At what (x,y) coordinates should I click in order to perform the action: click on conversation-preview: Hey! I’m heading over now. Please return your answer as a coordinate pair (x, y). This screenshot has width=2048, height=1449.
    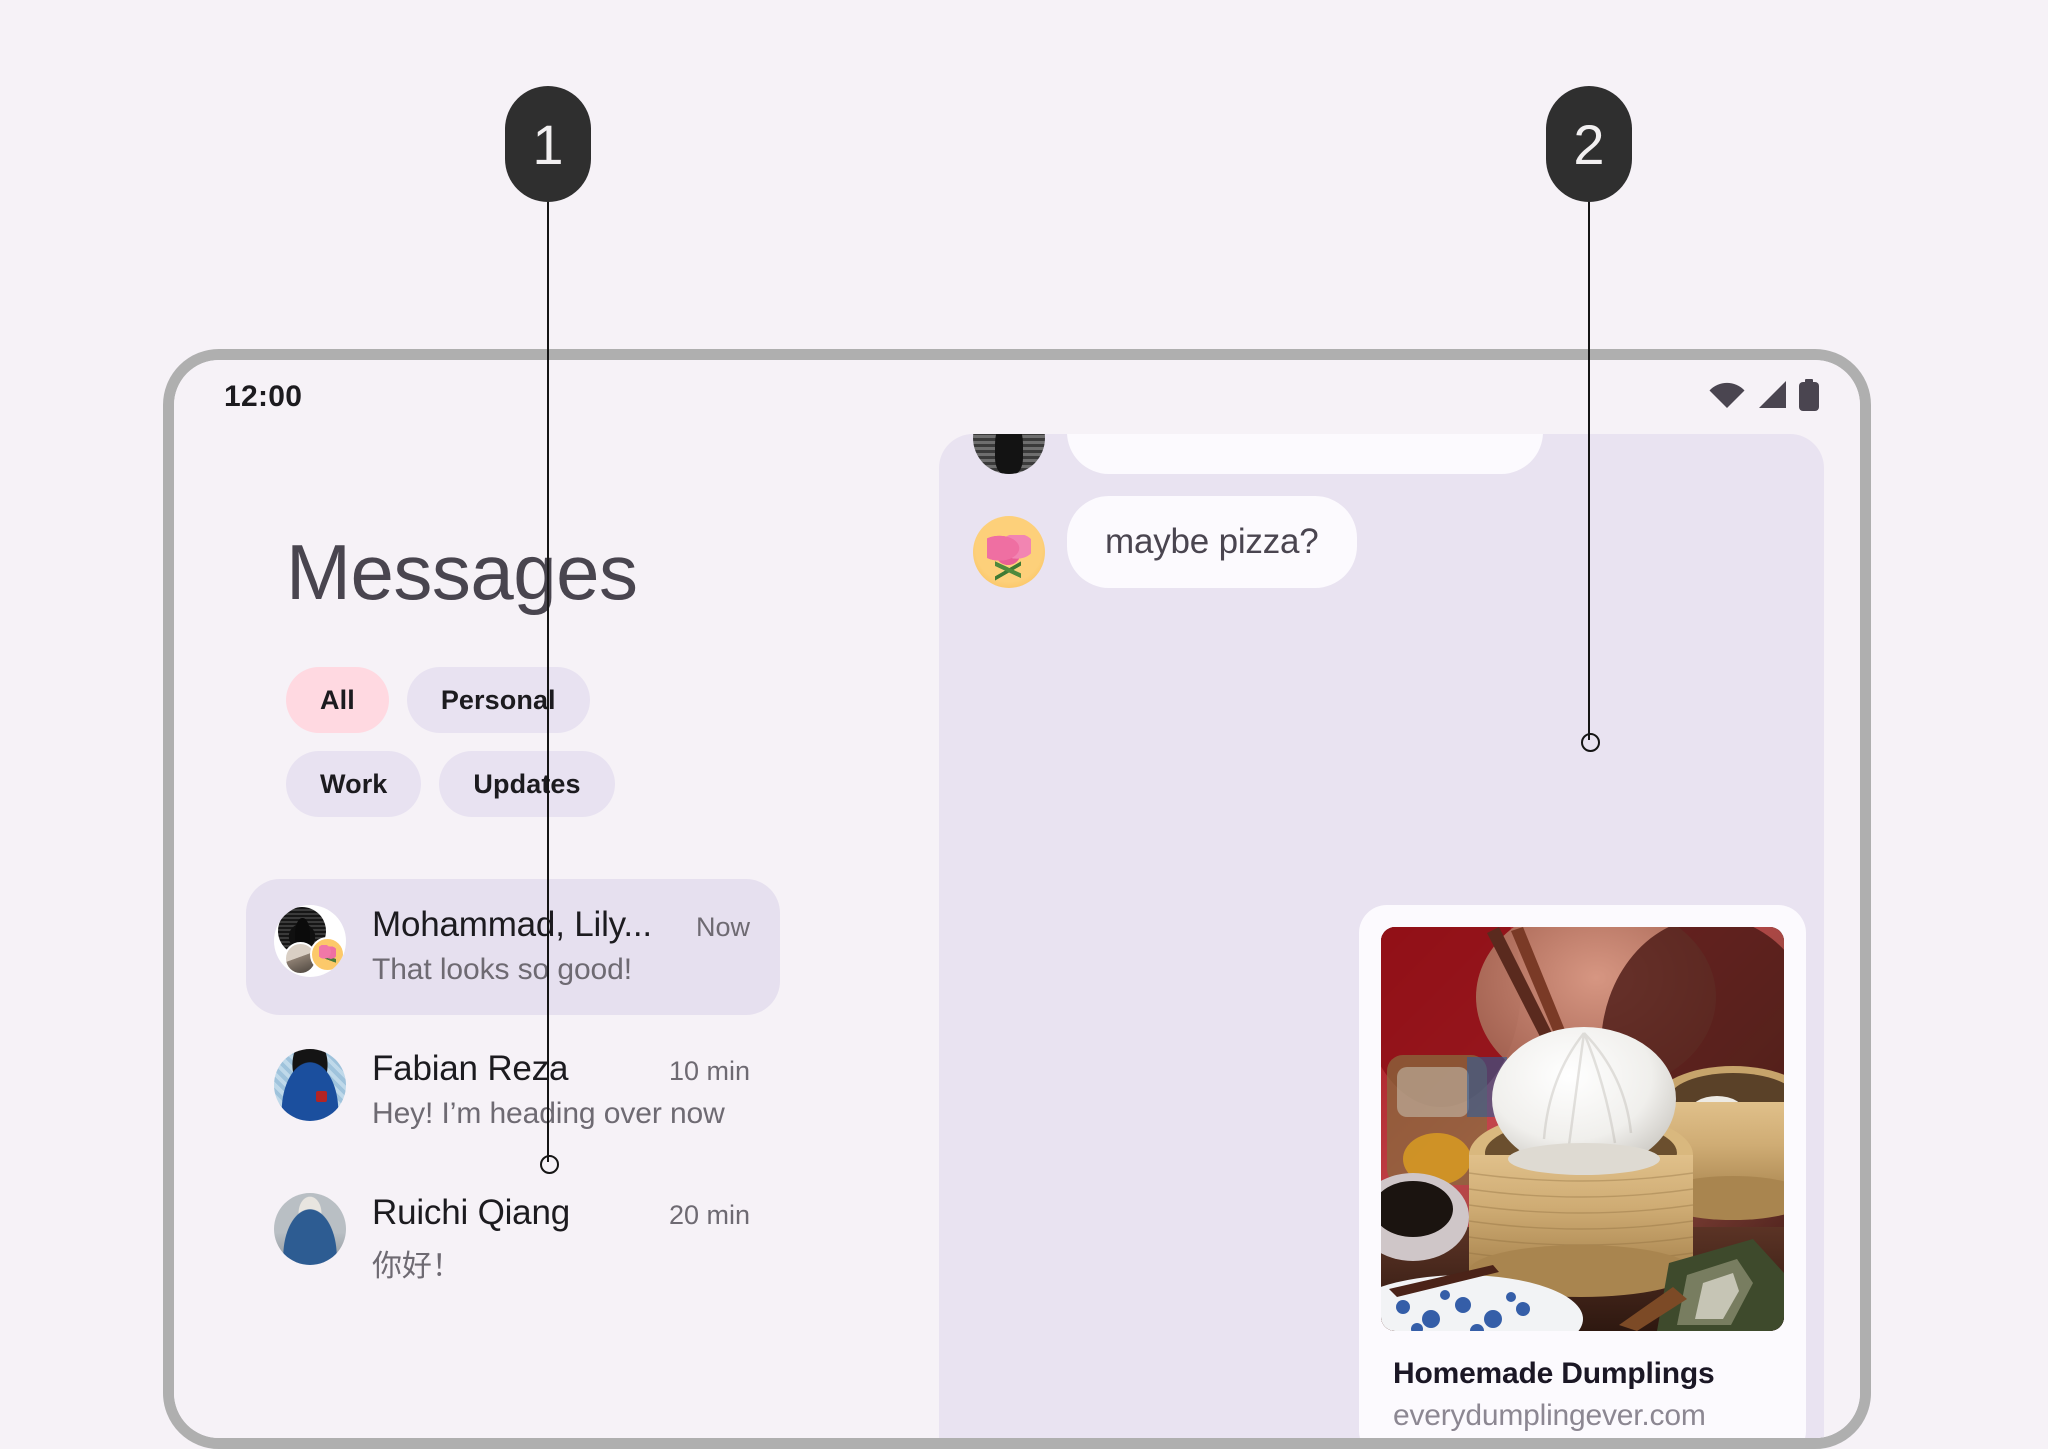
    Looking at the image, I should click on (548, 1113).